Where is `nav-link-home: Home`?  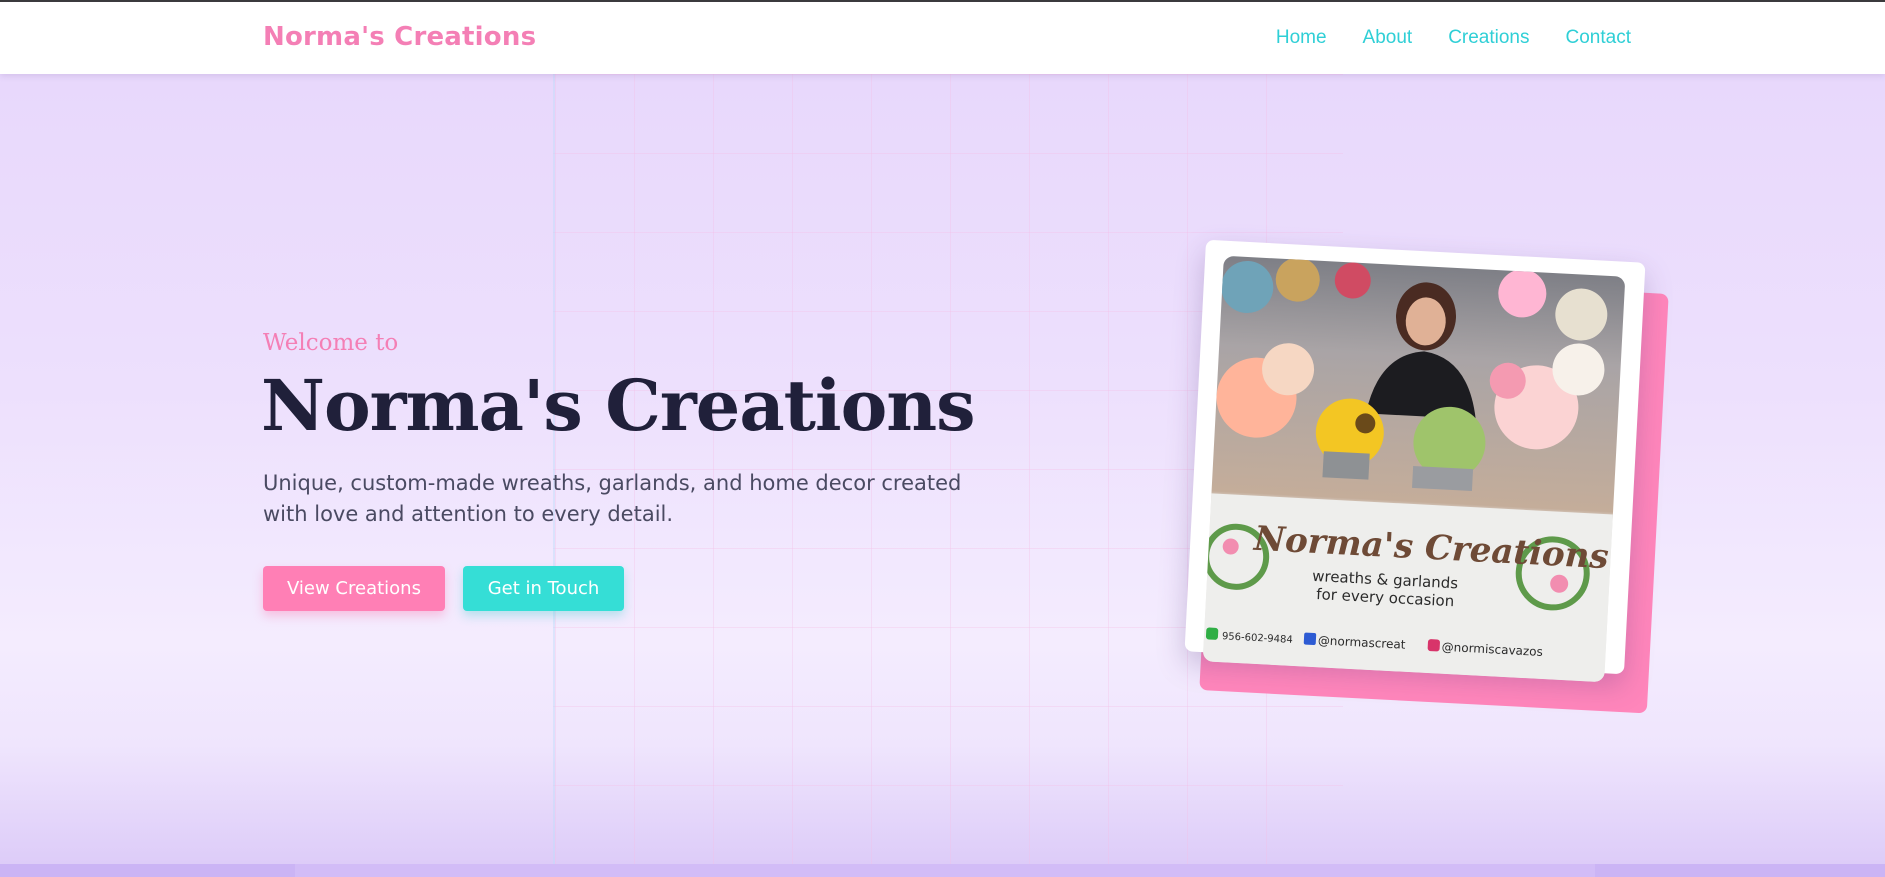
nav-link-home: Home is located at coordinates (1301, 38).